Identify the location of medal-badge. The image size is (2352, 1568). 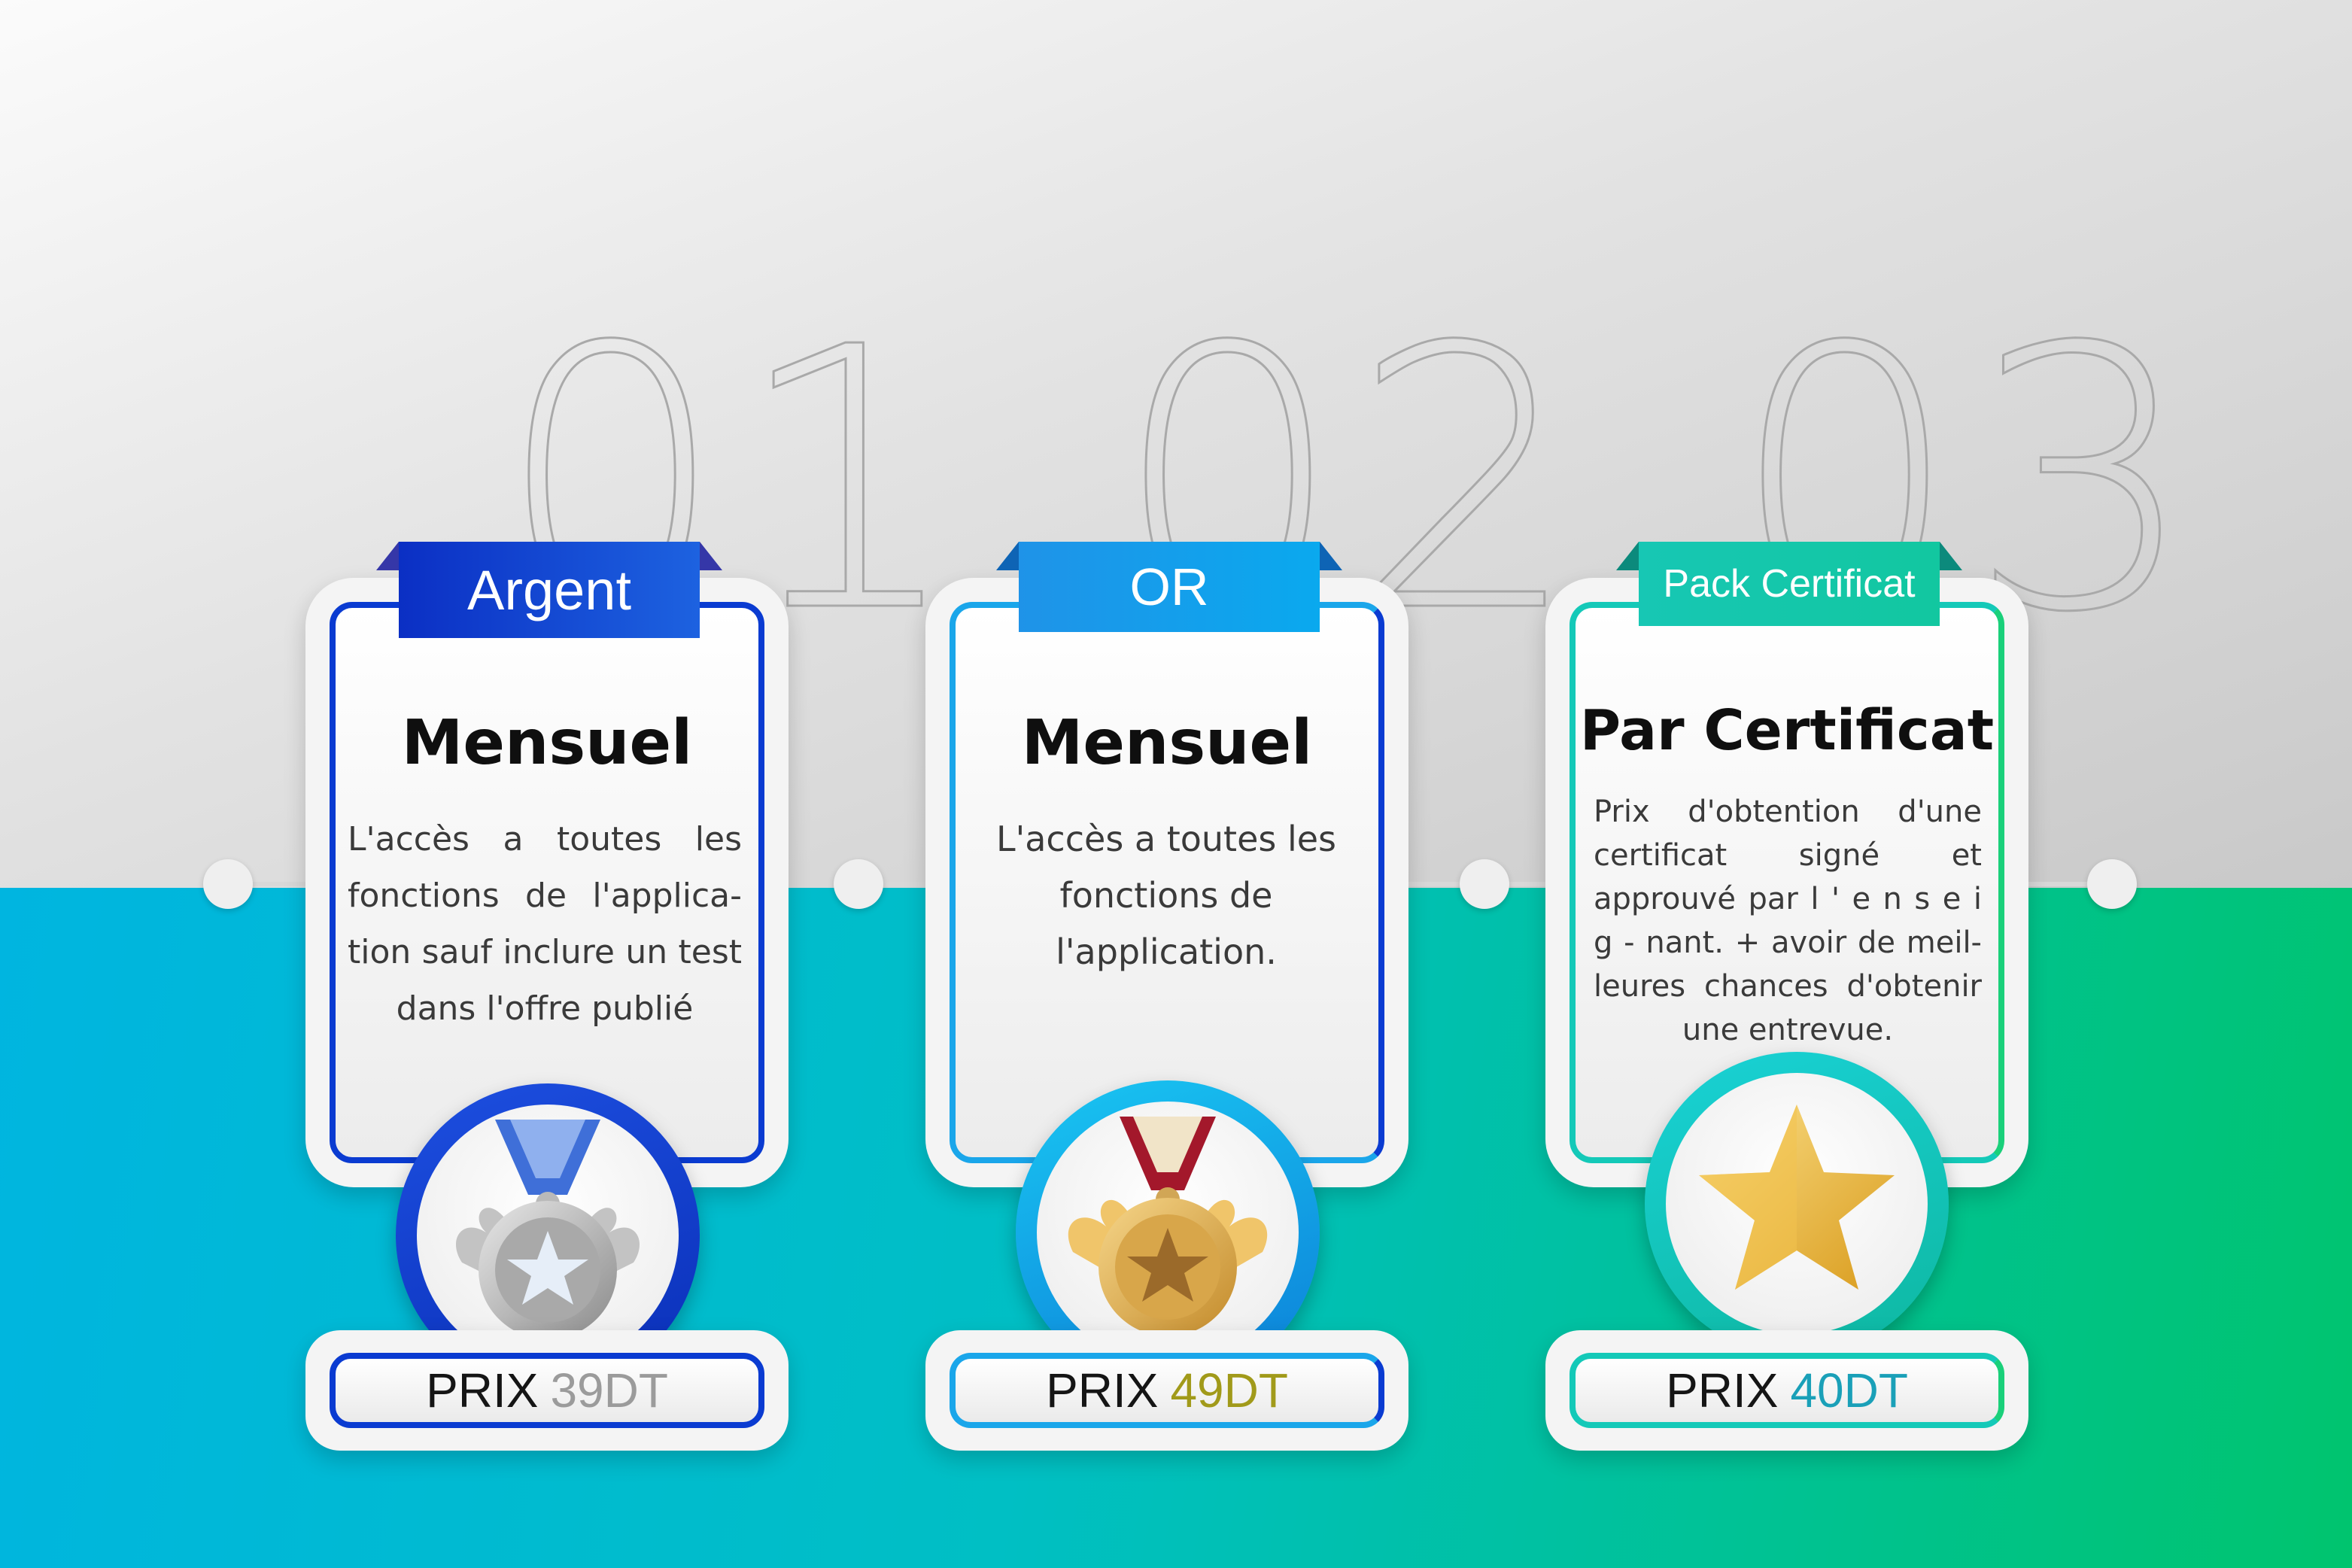
(1797, 1204).